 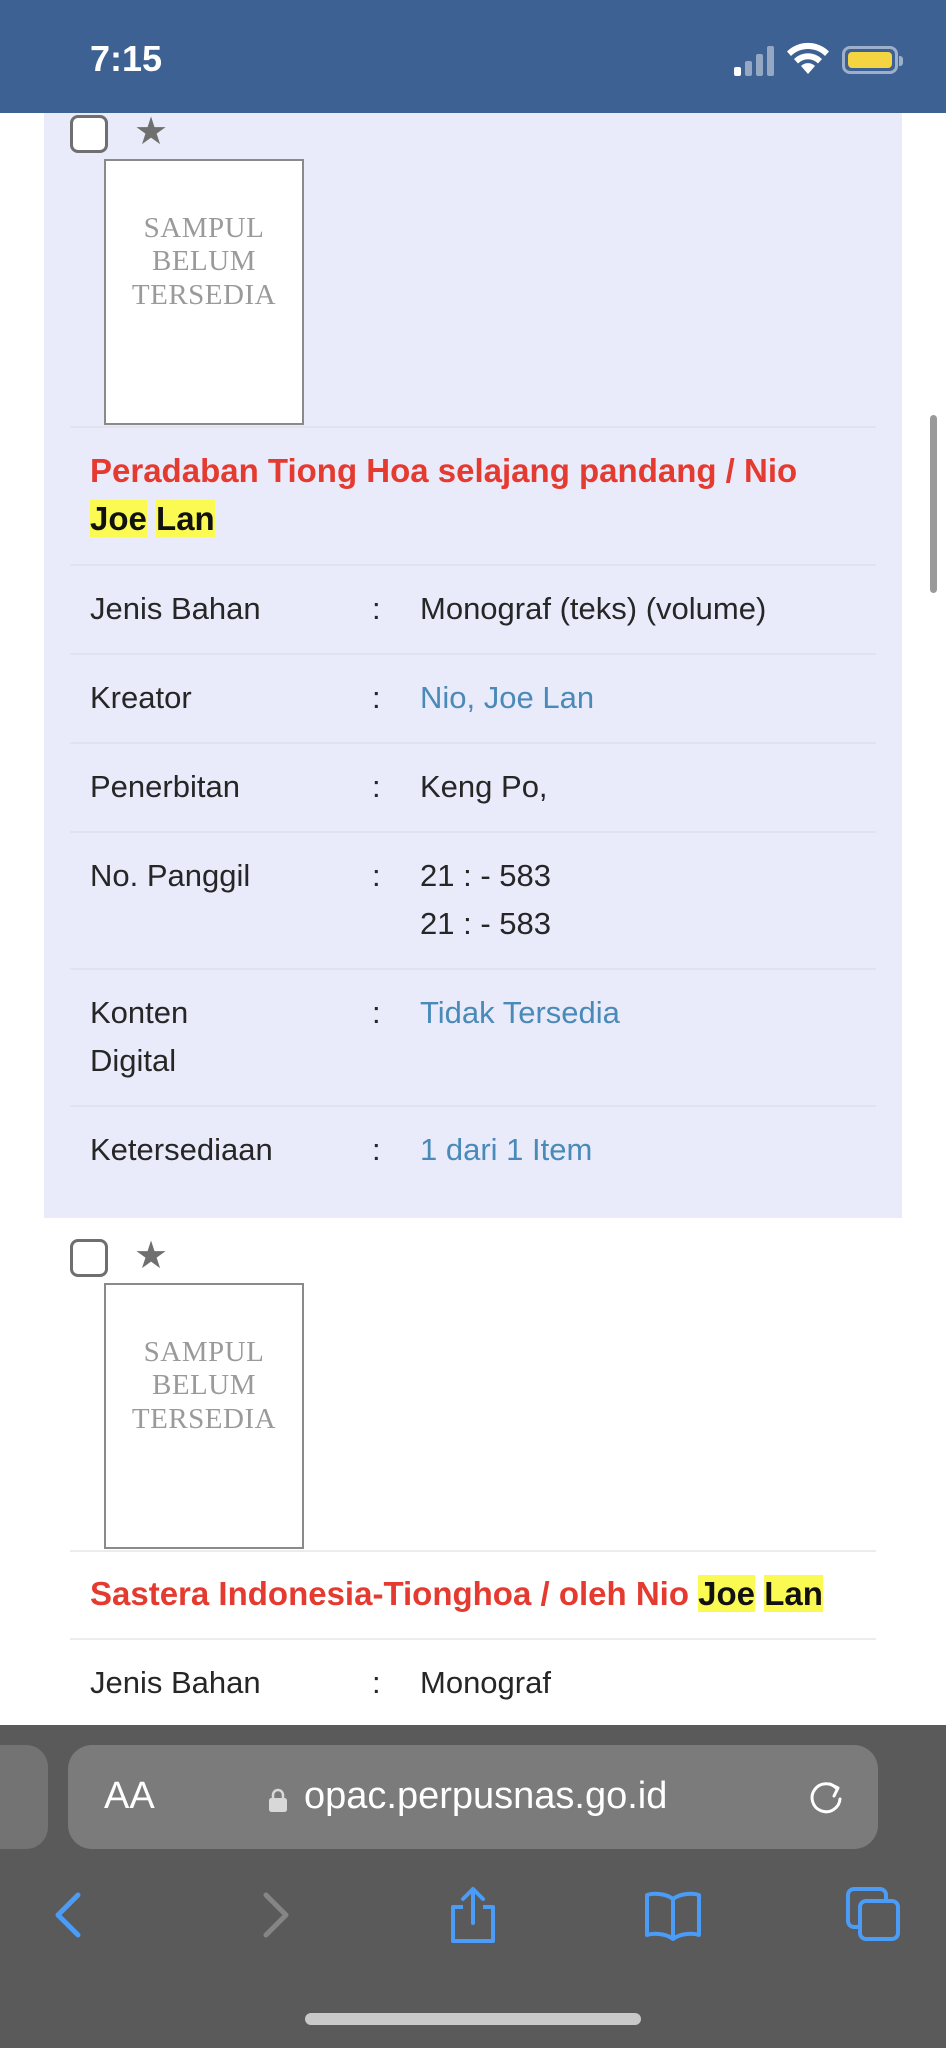 What do you see at coordinates (126, 58) in the screenshot?
I see `status-time: 7:15` at bounding box center [126, 58].